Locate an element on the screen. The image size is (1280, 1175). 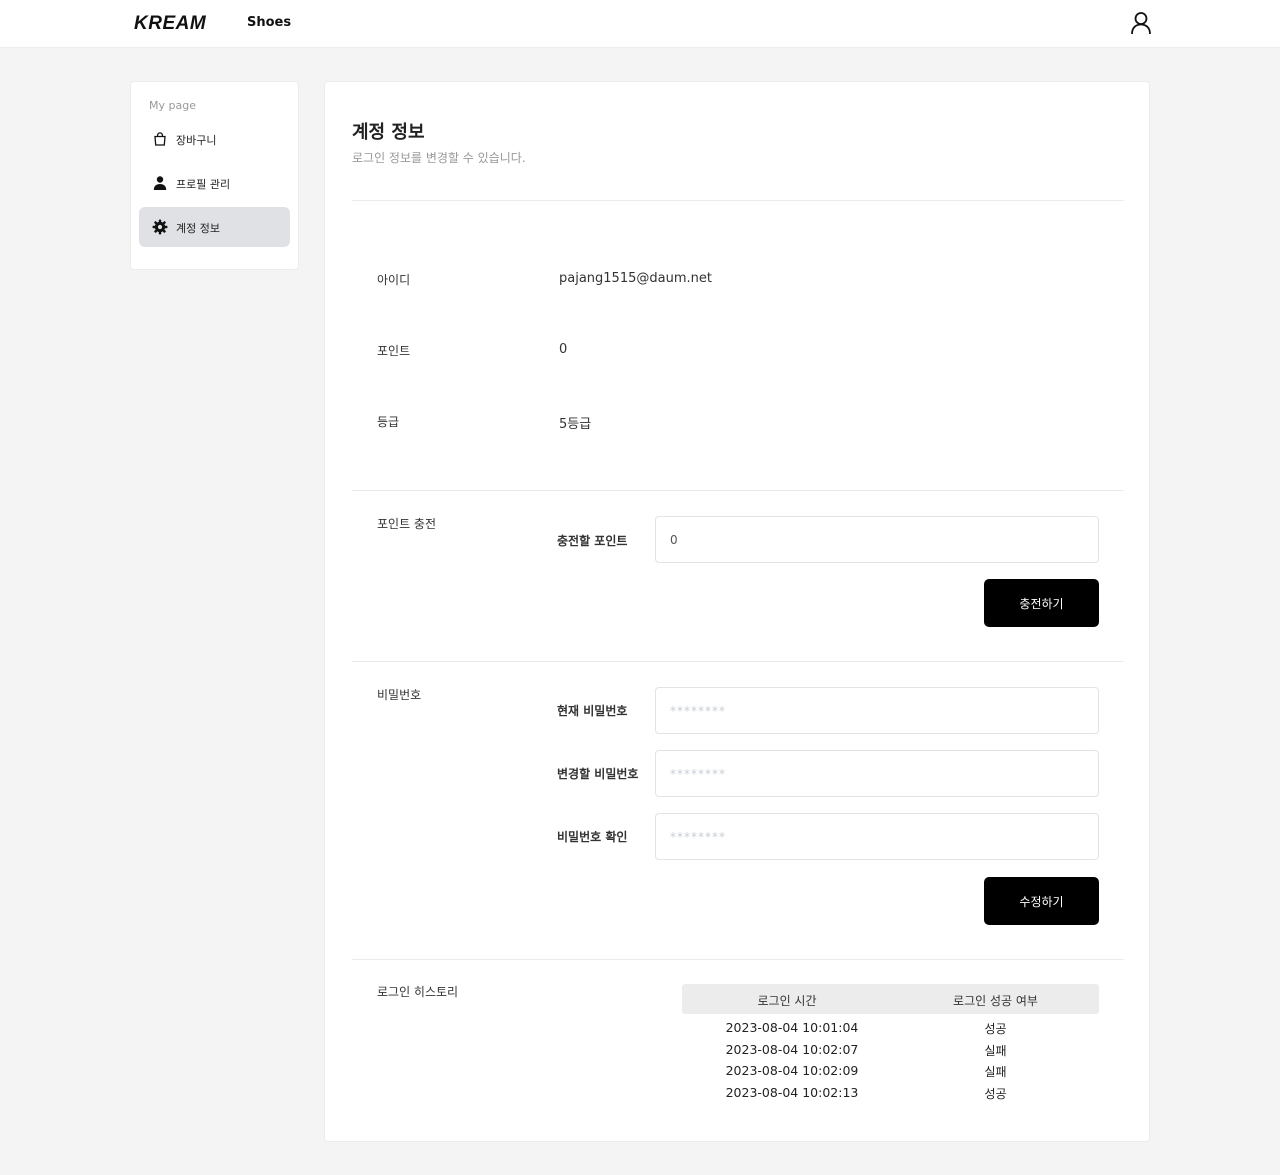
new-password-label: 변경할 비밀번호 is located at coordinates (598, 774).